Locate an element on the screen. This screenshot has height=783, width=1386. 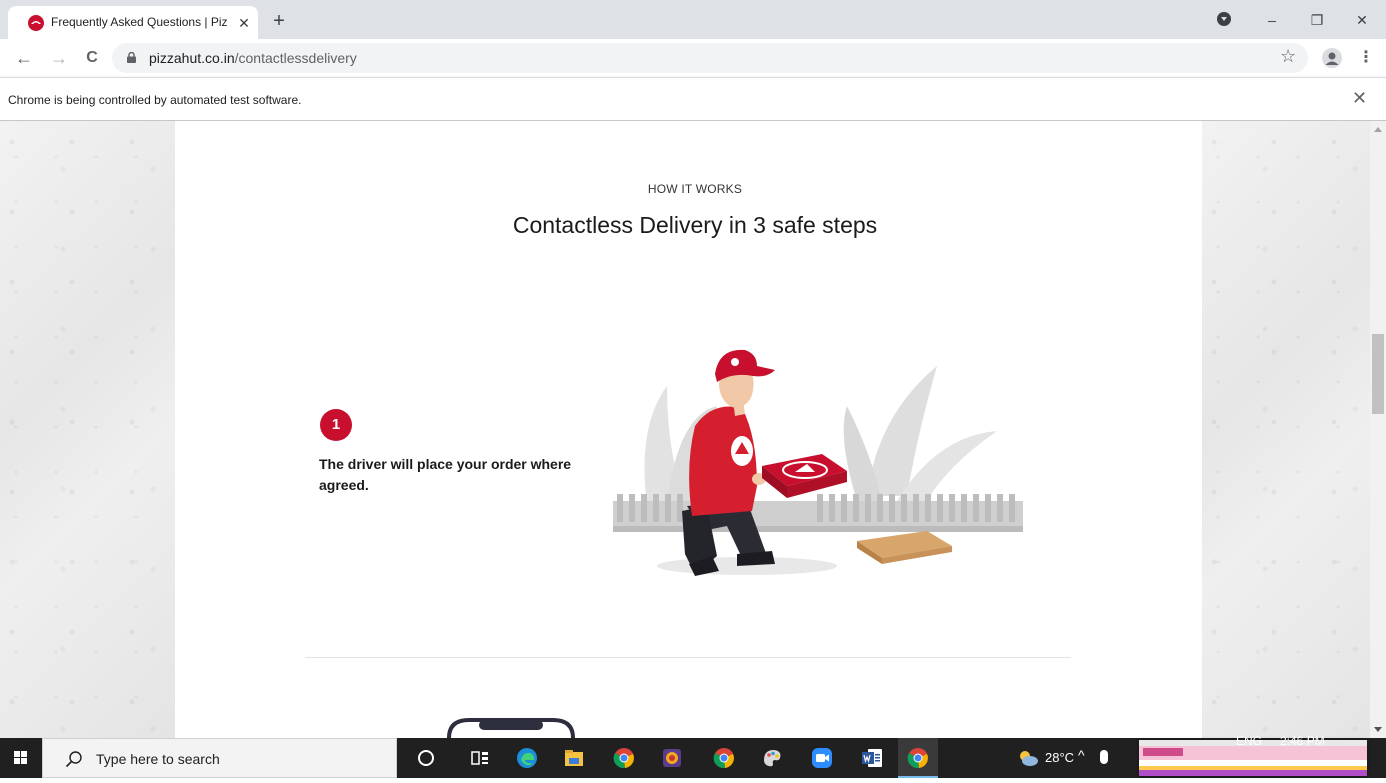
menu-icon: ⋮ is located at coordinates (1366, 57).